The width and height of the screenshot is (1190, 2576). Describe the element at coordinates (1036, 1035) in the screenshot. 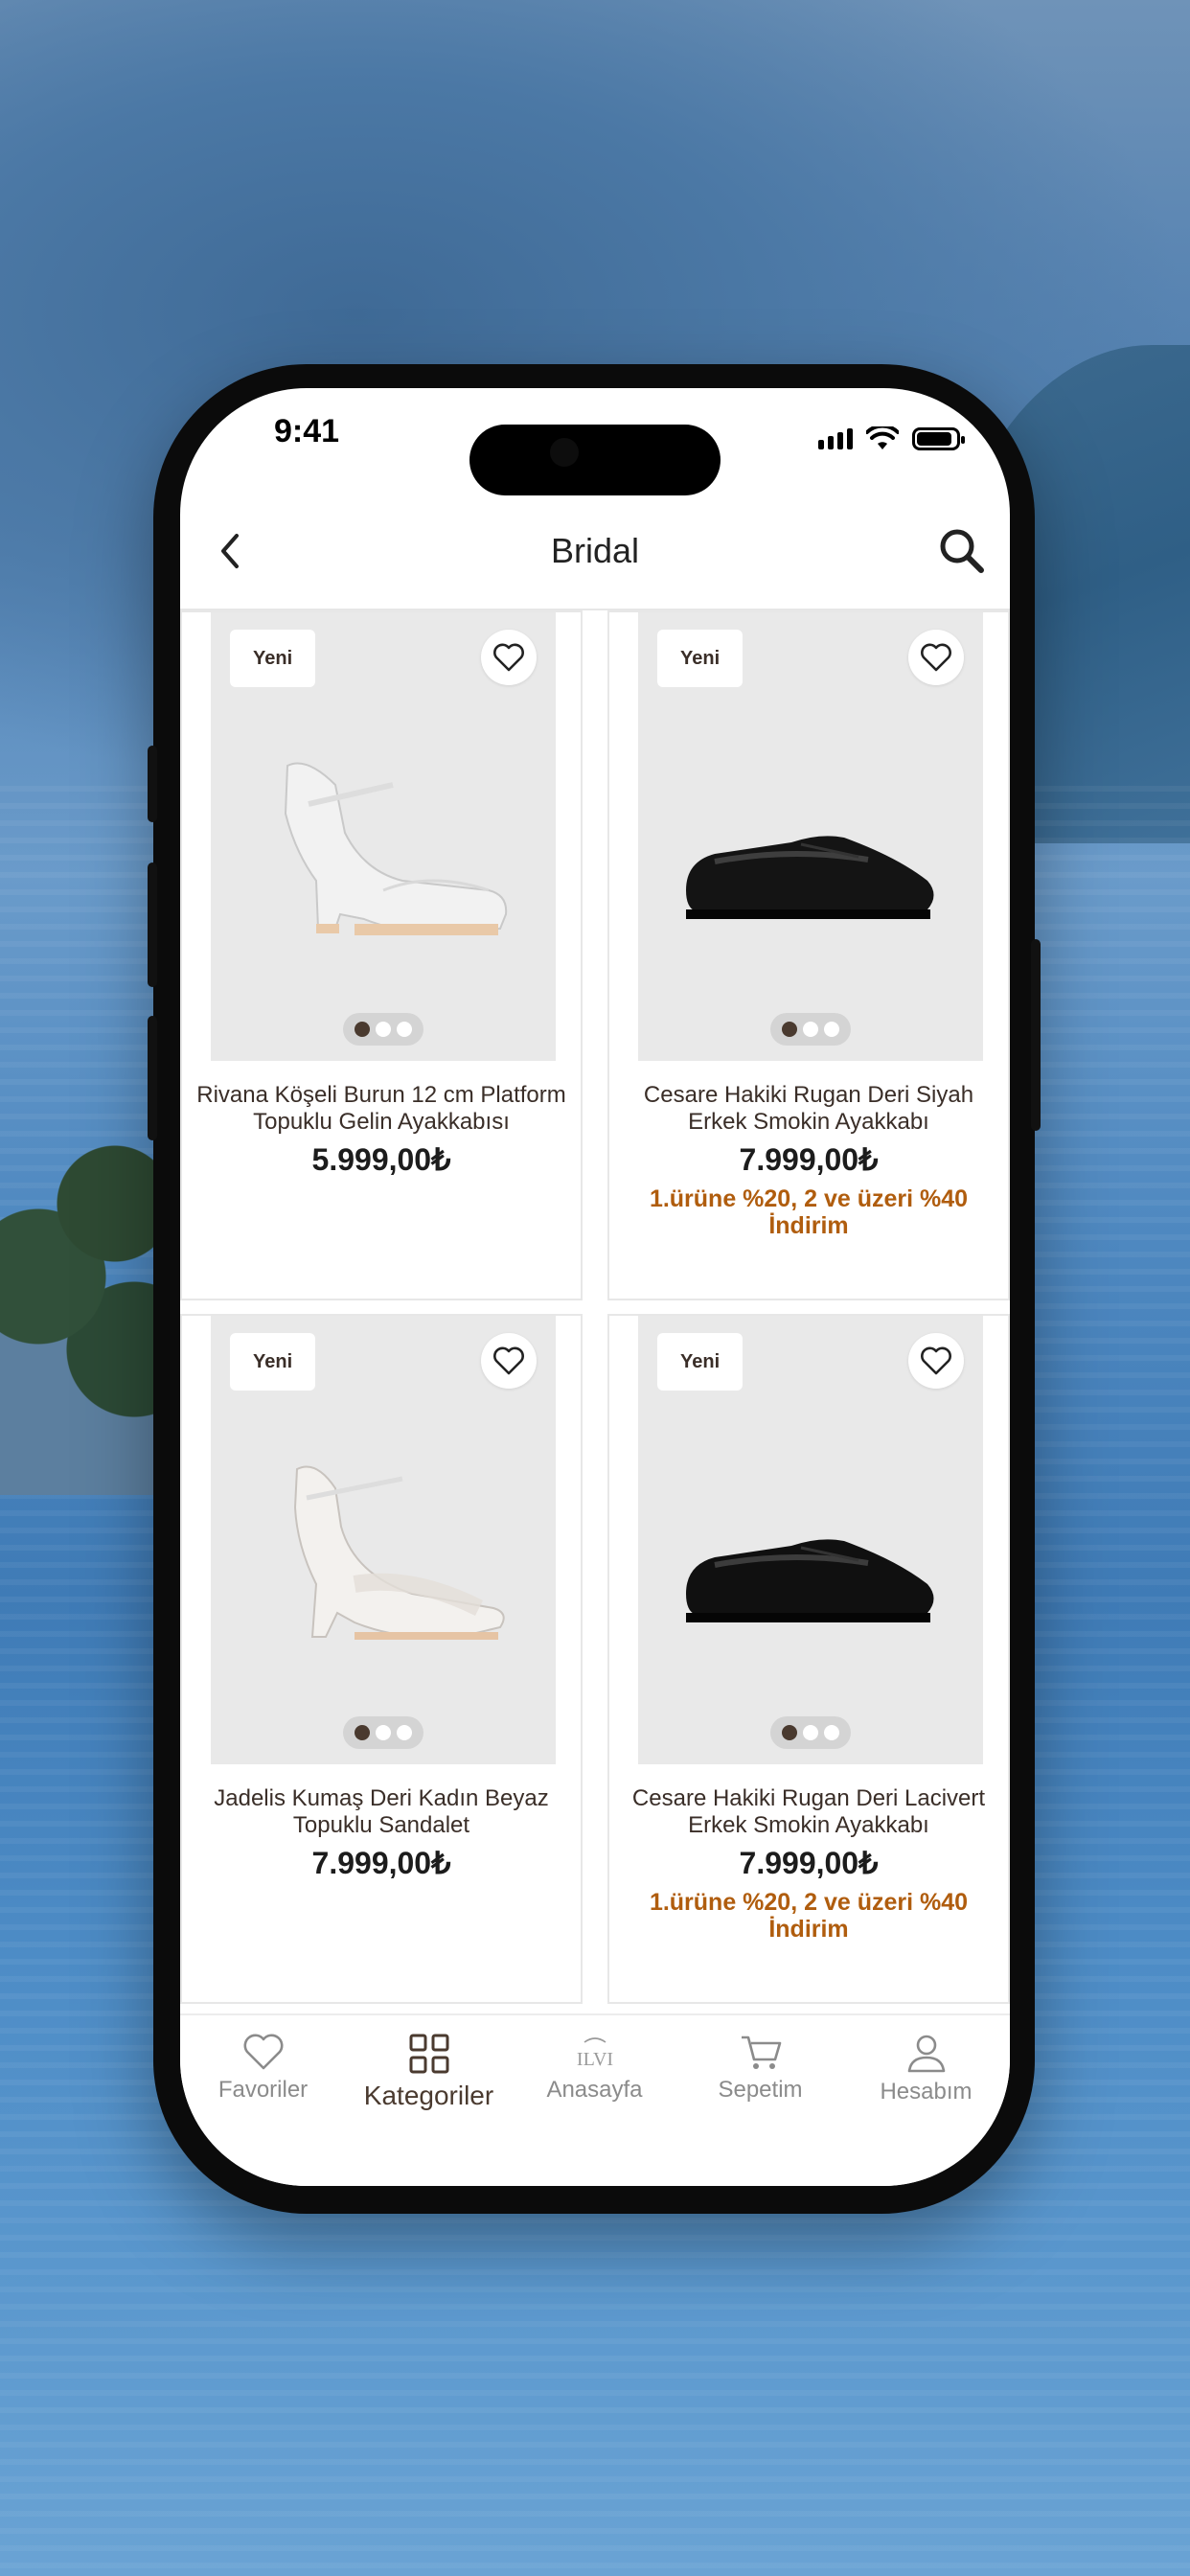

I see `power-button` at that location.